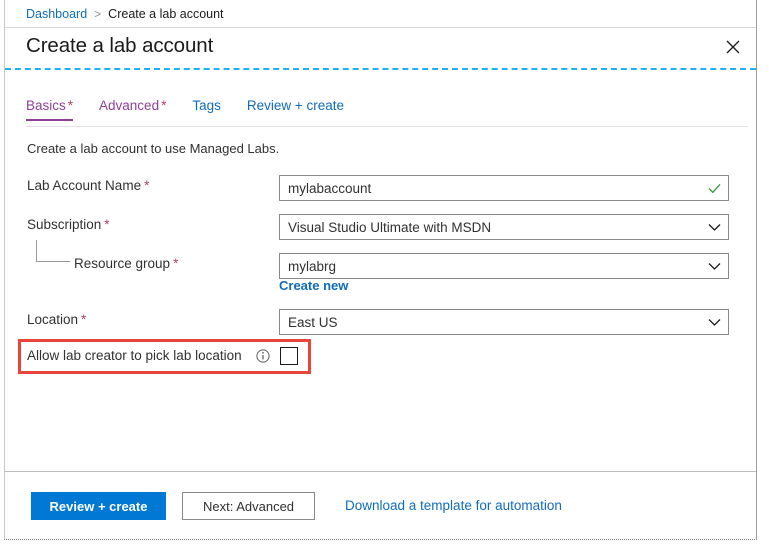  Describe the element at coordinates (84, 319) in the screenshot. I see `label-location-required: *` at that location.